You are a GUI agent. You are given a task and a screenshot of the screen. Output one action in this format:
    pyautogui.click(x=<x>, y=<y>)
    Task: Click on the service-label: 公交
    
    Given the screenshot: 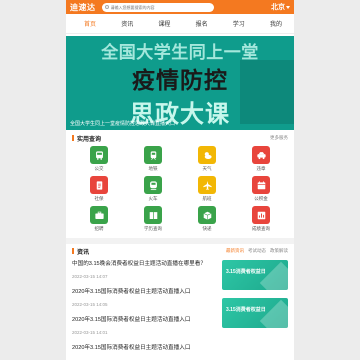 What is the action you would take?
    pyautogui.click(x=99, y=168)
    